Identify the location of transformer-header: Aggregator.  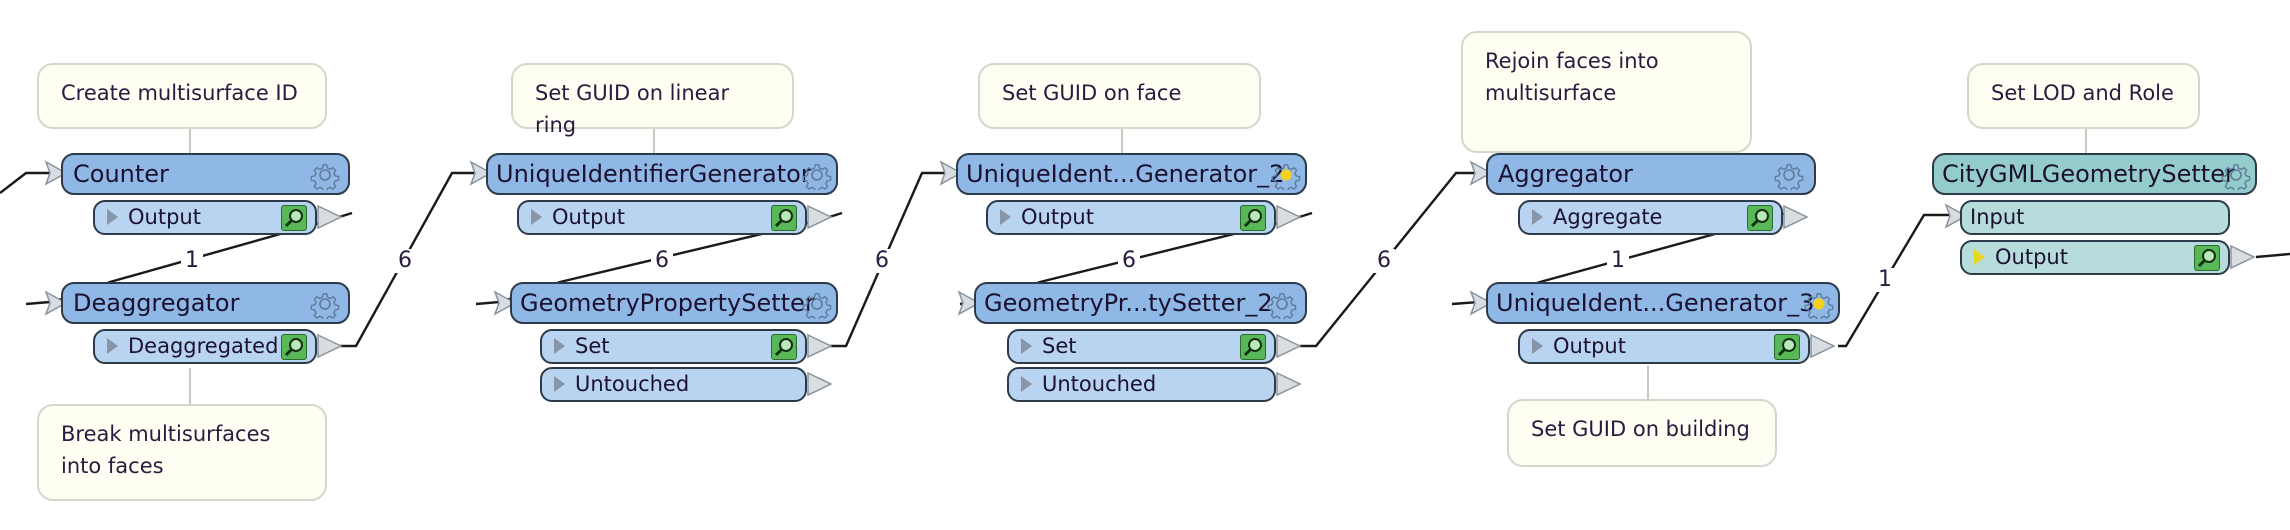
(1651, 174).